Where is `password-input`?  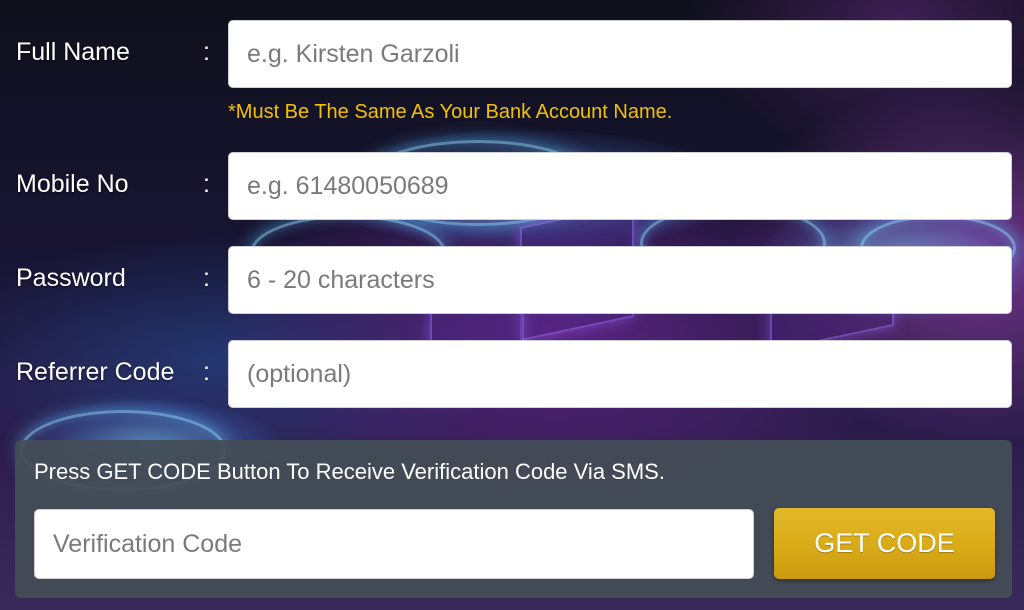
password-input is located at coordinates (620, 280).